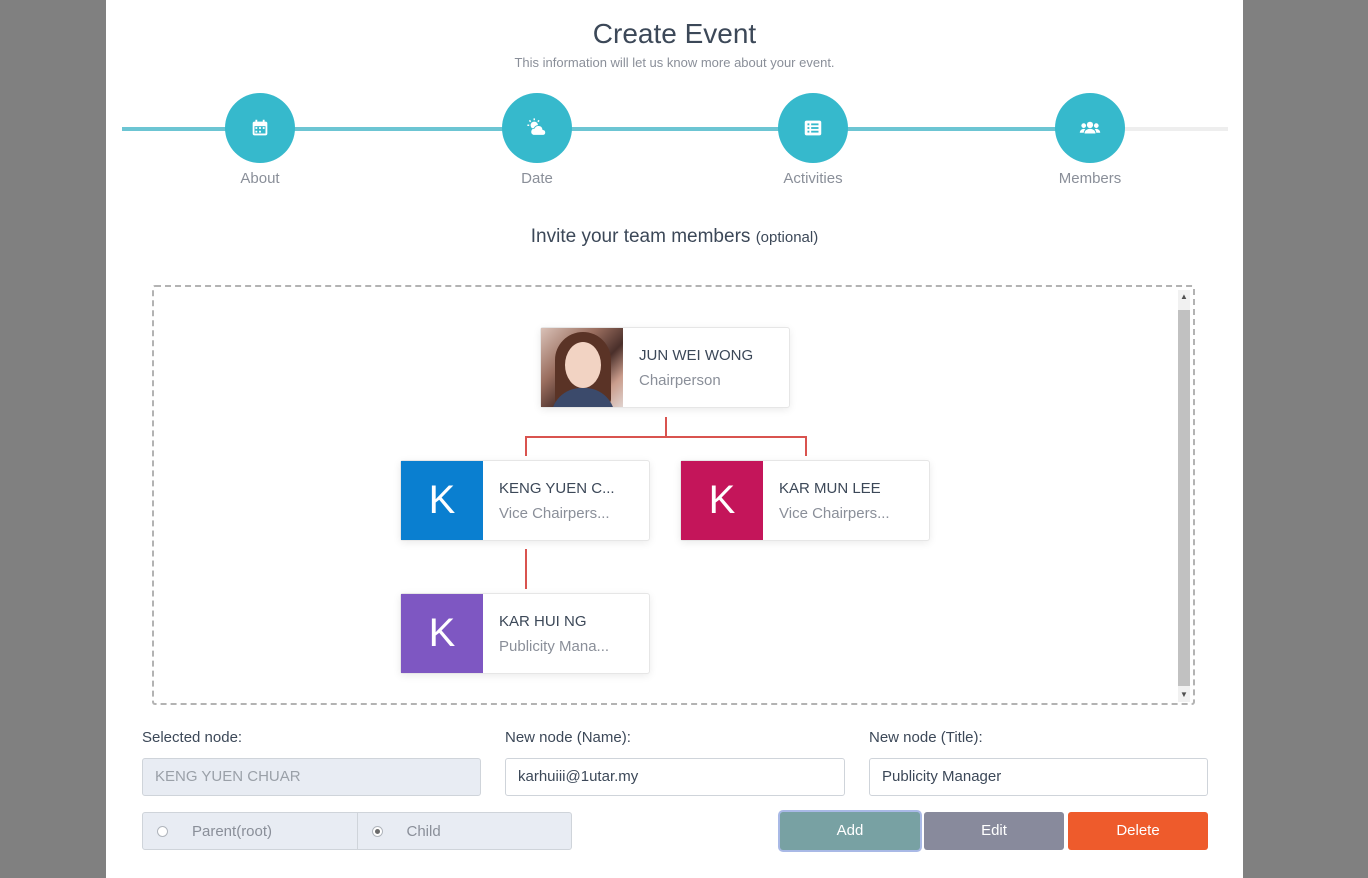  I want to click on radio-label: Parent(root), so click(232, 831).